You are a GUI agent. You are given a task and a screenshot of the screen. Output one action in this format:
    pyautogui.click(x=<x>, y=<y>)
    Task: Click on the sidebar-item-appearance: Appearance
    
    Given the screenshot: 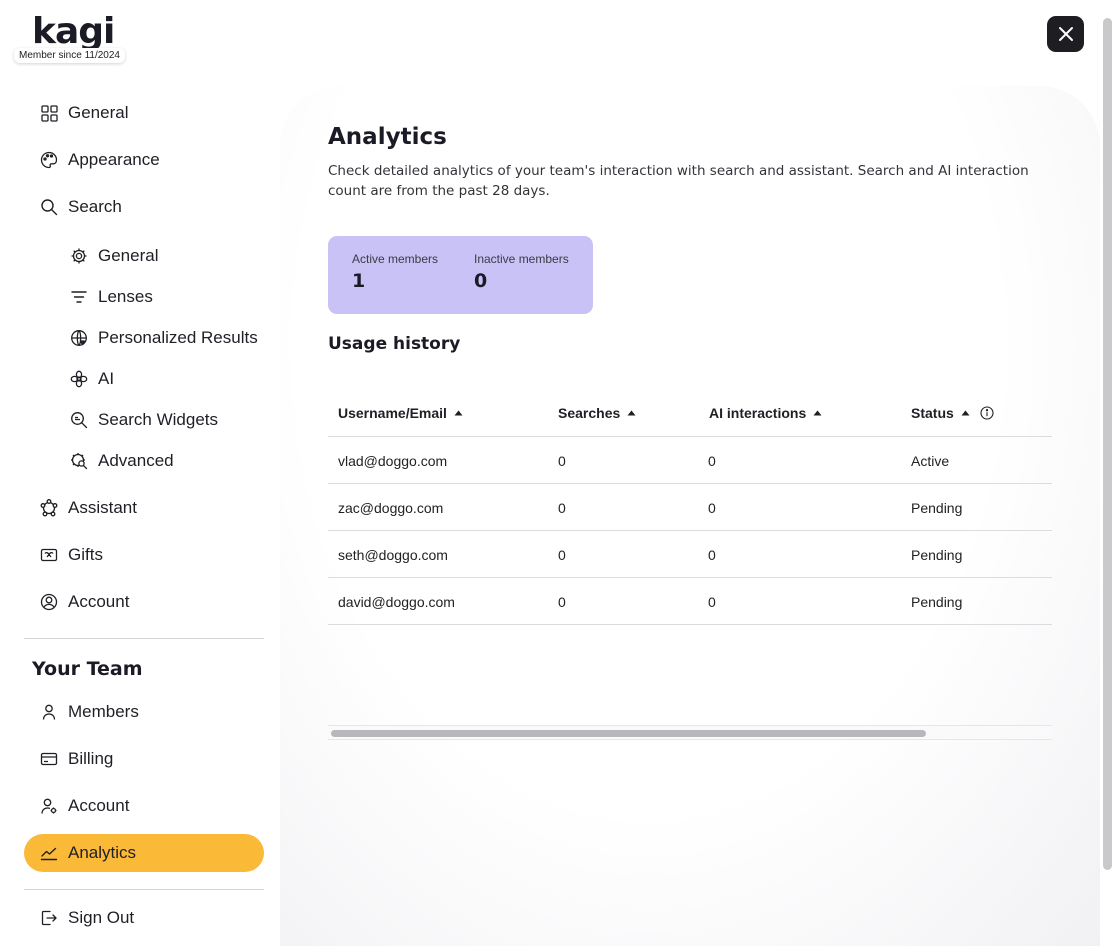 What is the action you would take?
    pyautogui.click(x=144, y=160)
    